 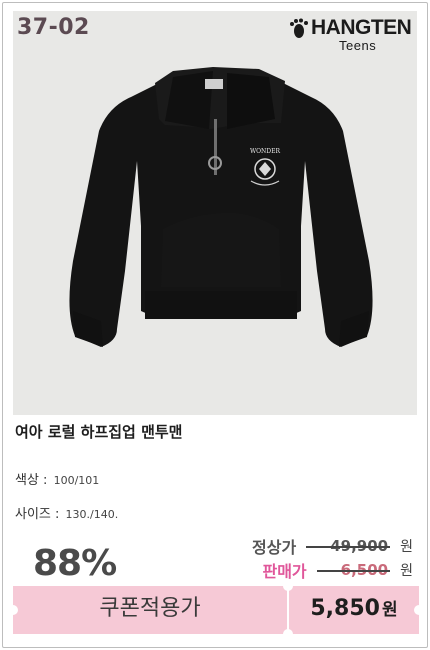 What do you see at coordinates (389, 610) in the screenshot?
I see `coupon-price-currency: 원` at bounding box center [389, 610].